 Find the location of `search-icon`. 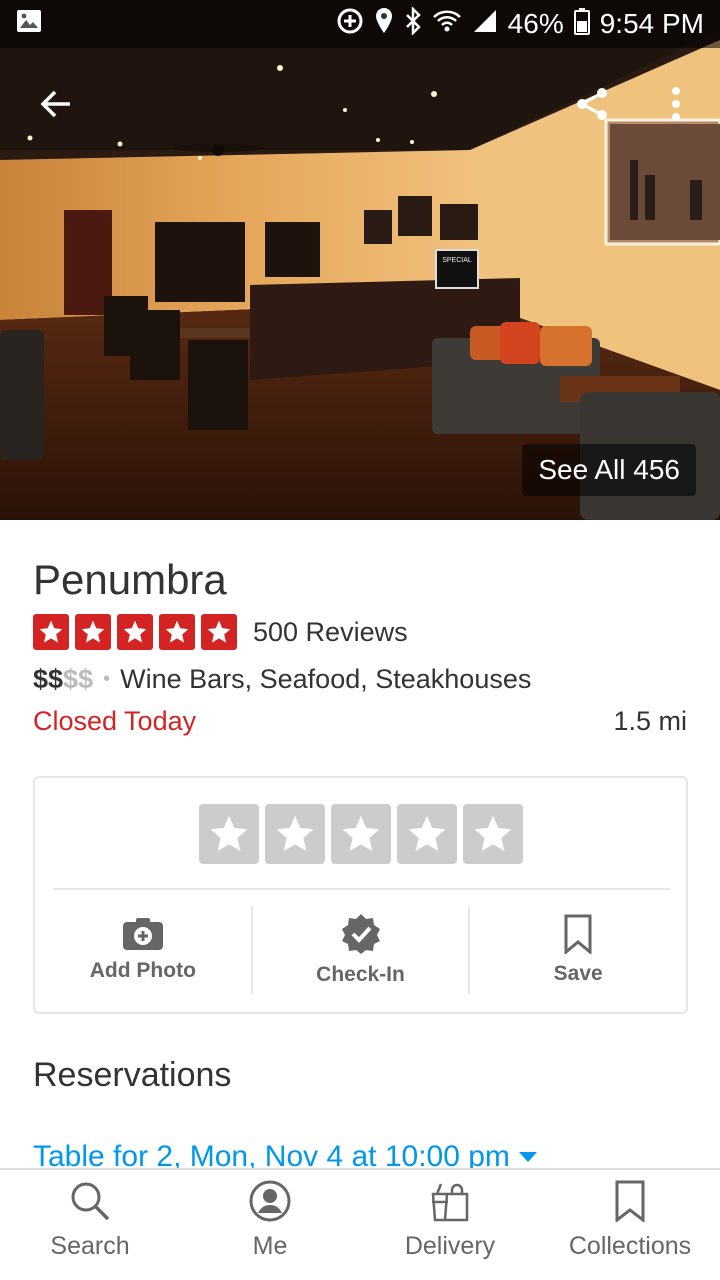

search-icon is located at coordinates (90, 1201).